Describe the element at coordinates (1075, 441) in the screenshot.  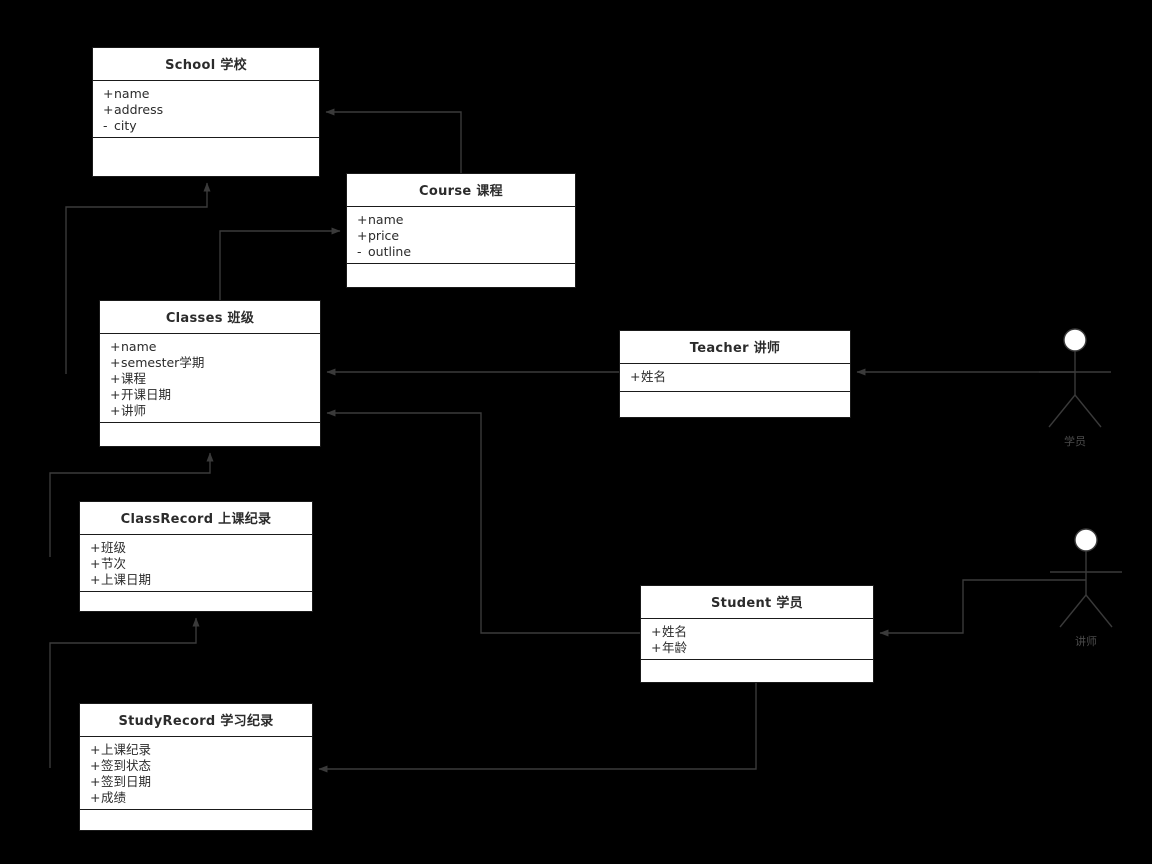
I see `actor-label-actor-student: 学员` at that location.